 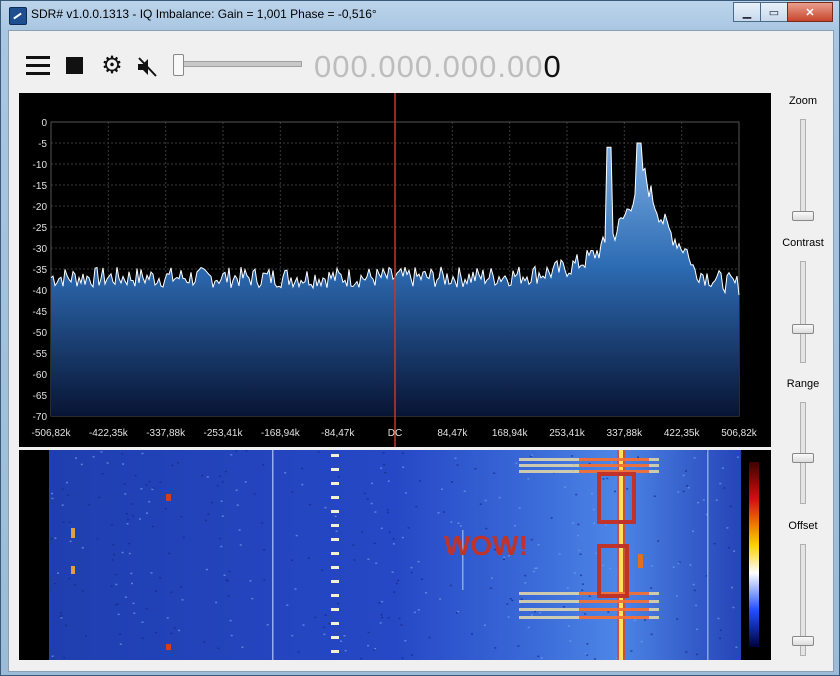 What do you see at coordinates (621, 555) in the screenshot?
I see `waterfall-strong-signal` at bounding box center [621, 555].